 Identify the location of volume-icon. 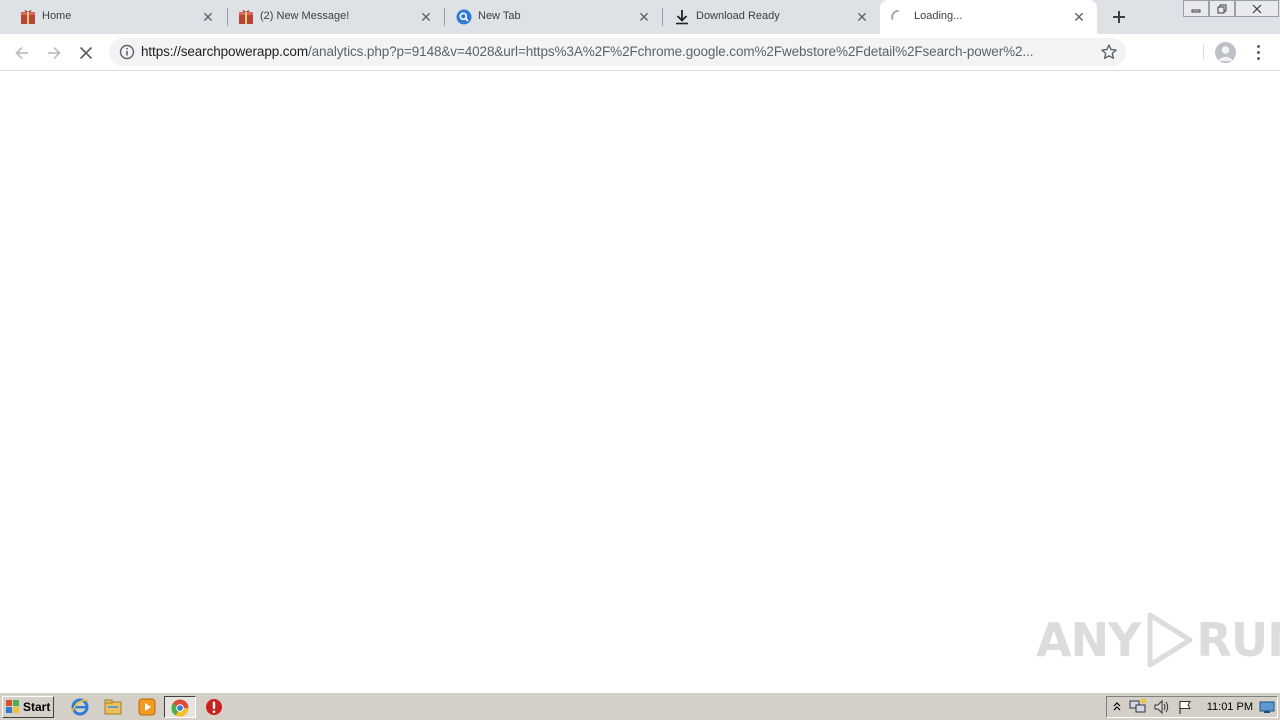
(1162, 709).